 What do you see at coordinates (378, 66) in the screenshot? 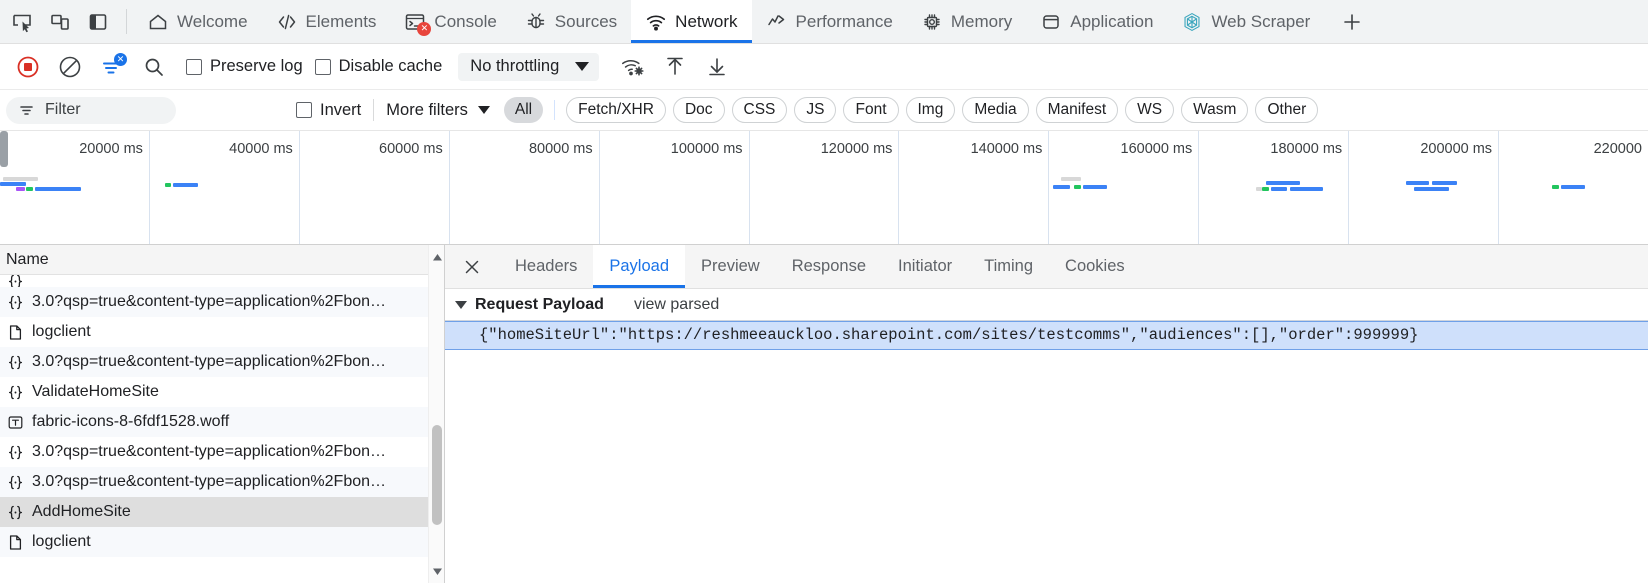
I see `disable-cache-checkbox: Disable cache` at bounding box center [378, 66].